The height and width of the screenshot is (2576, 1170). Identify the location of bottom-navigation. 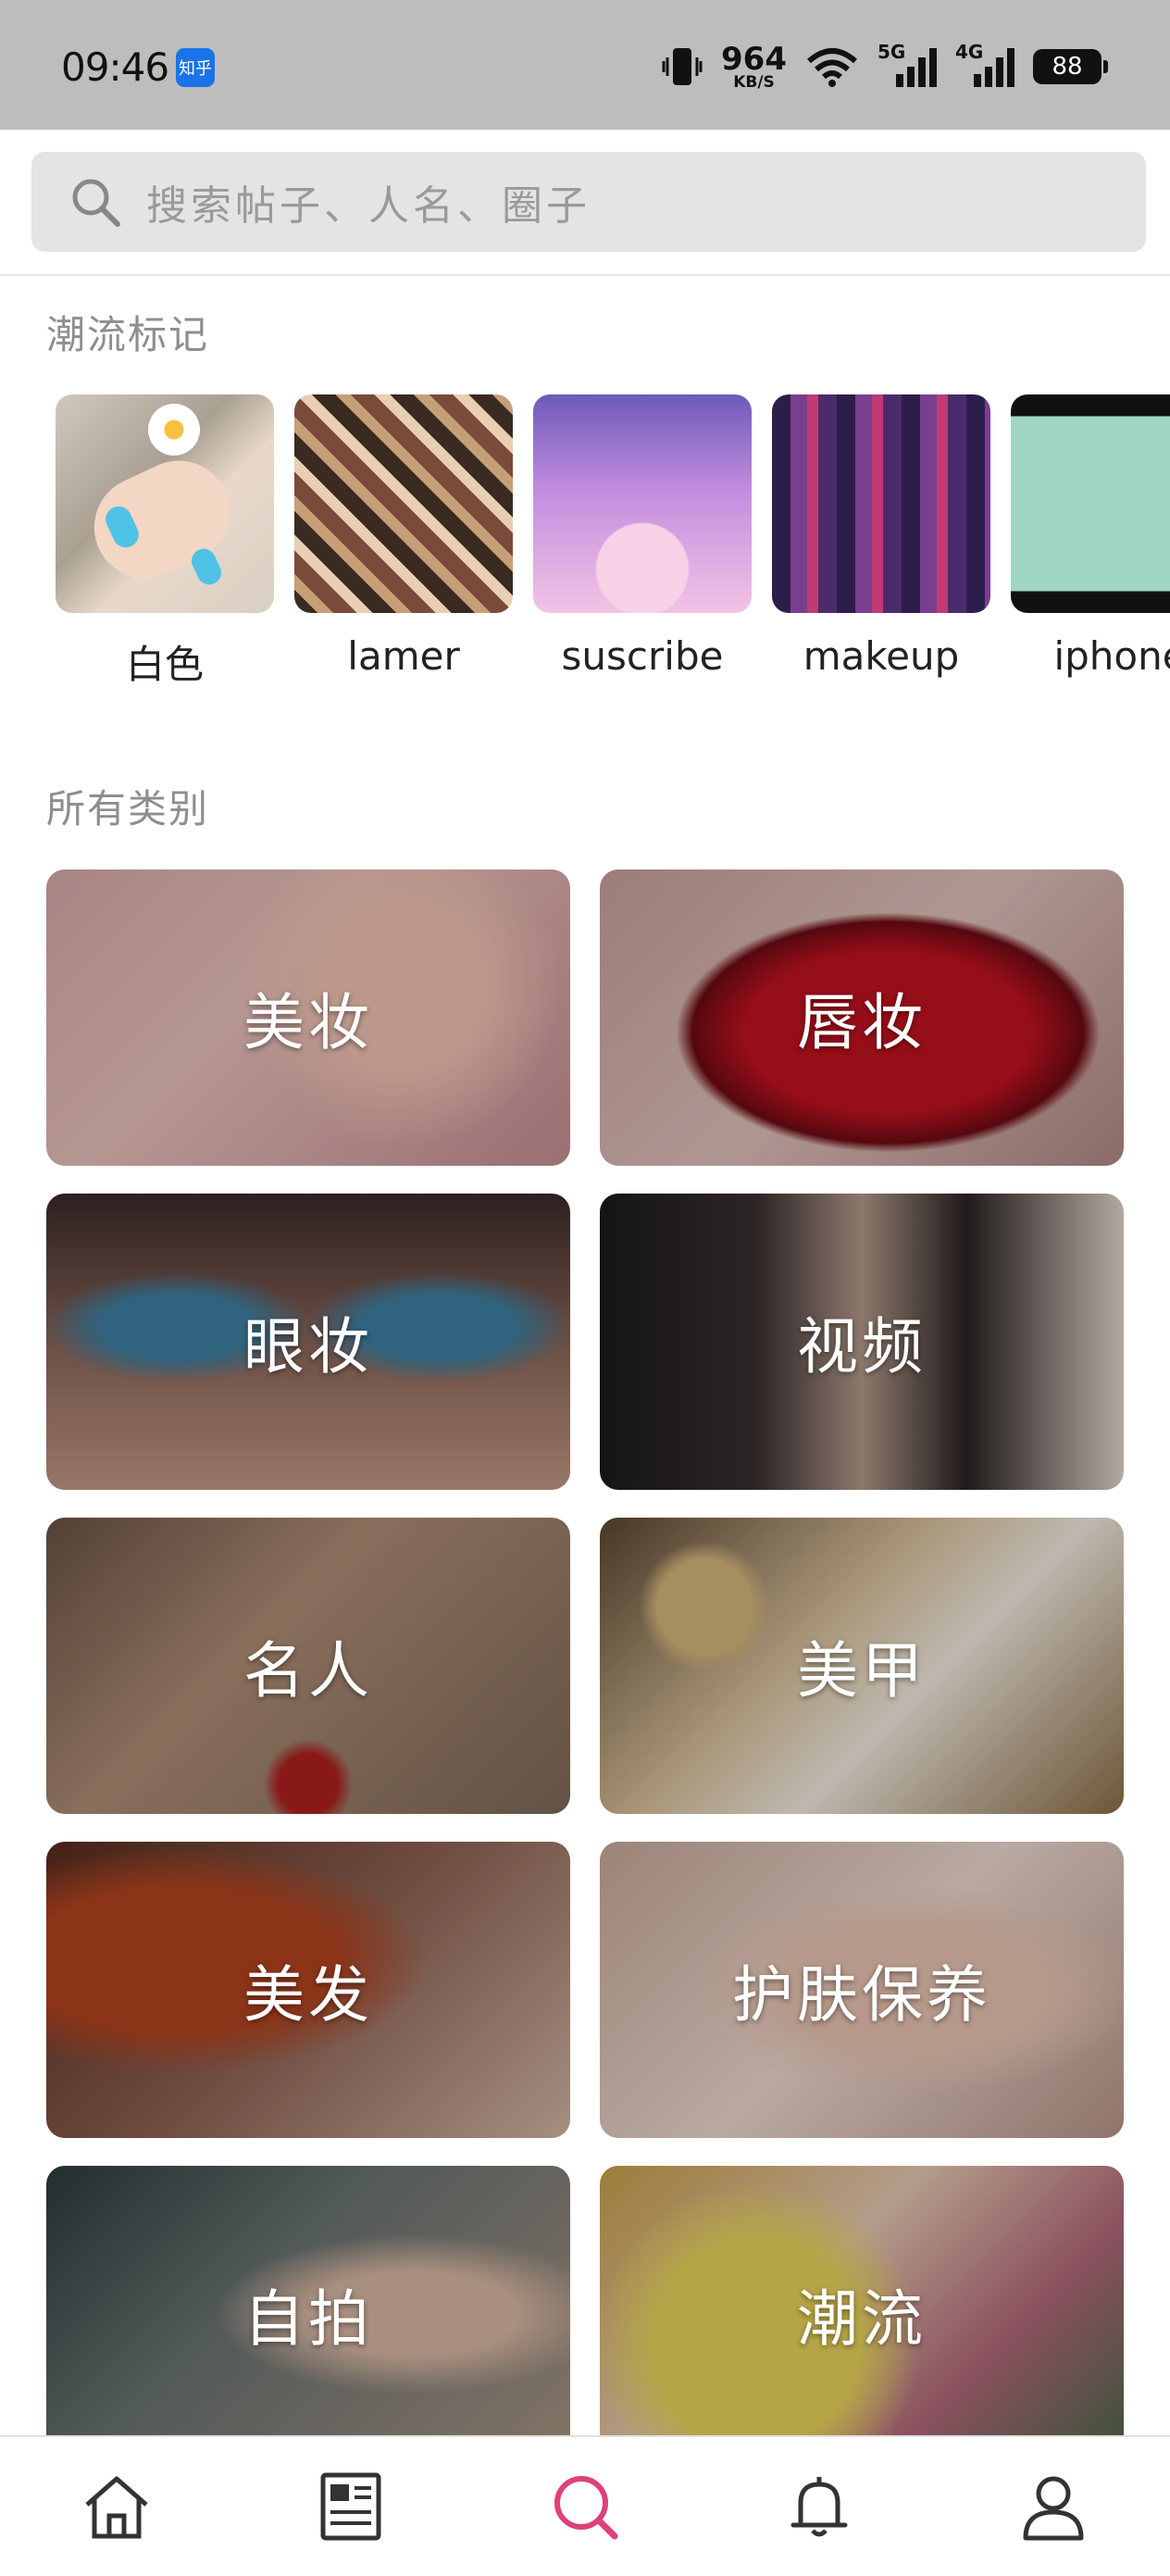
(585, 2505).